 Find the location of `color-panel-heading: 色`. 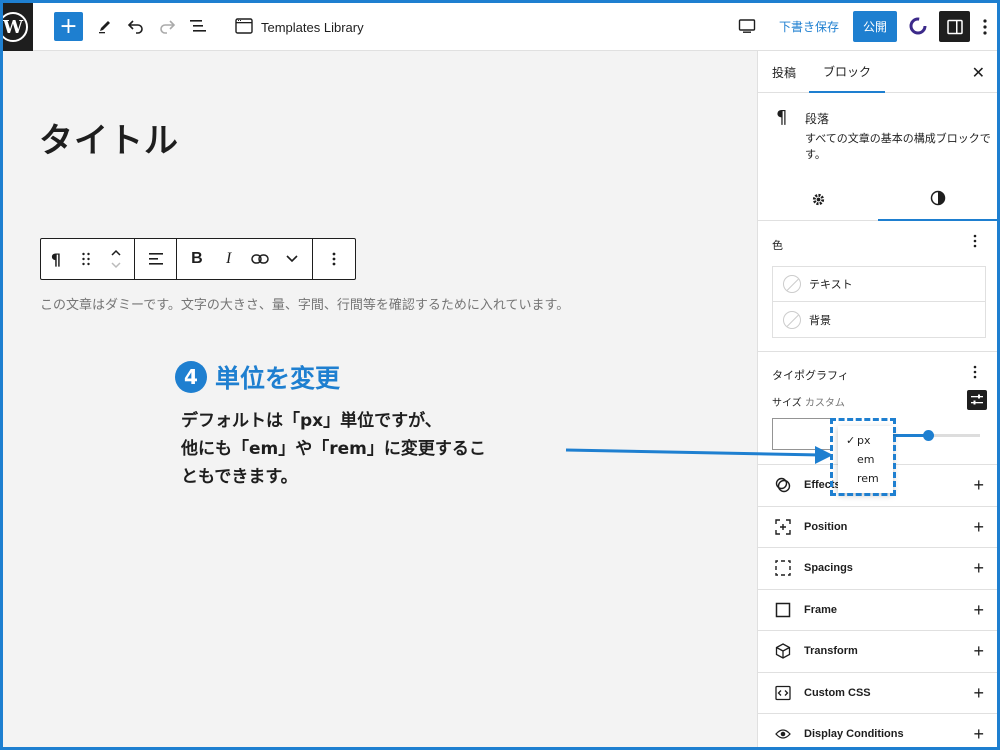

color-panel-heading: 色 is located at coordinates (777, 245).